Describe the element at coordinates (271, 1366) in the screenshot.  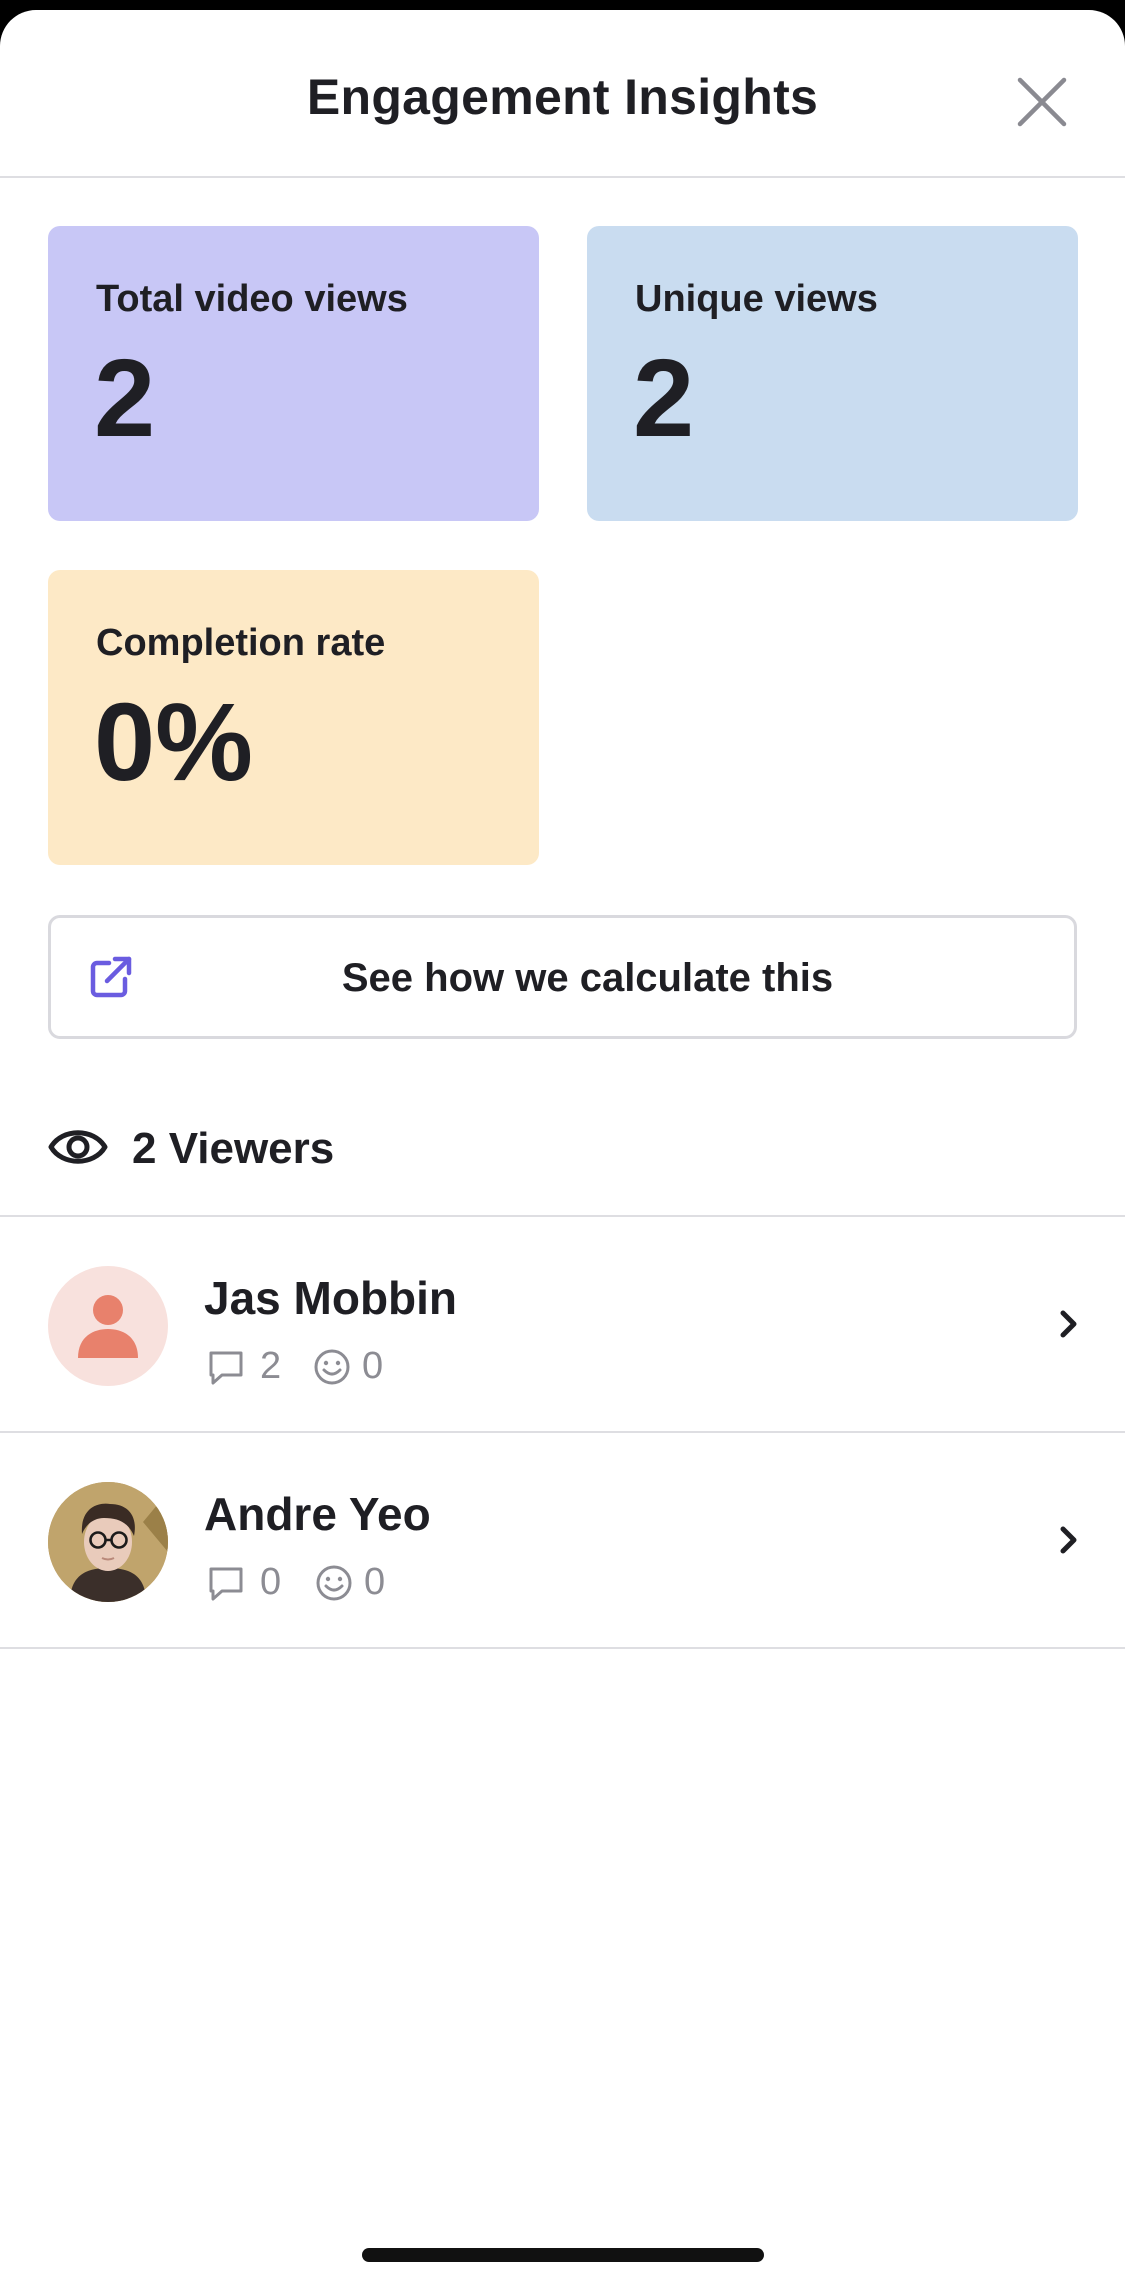
I see `comment-count: 2` at that location.